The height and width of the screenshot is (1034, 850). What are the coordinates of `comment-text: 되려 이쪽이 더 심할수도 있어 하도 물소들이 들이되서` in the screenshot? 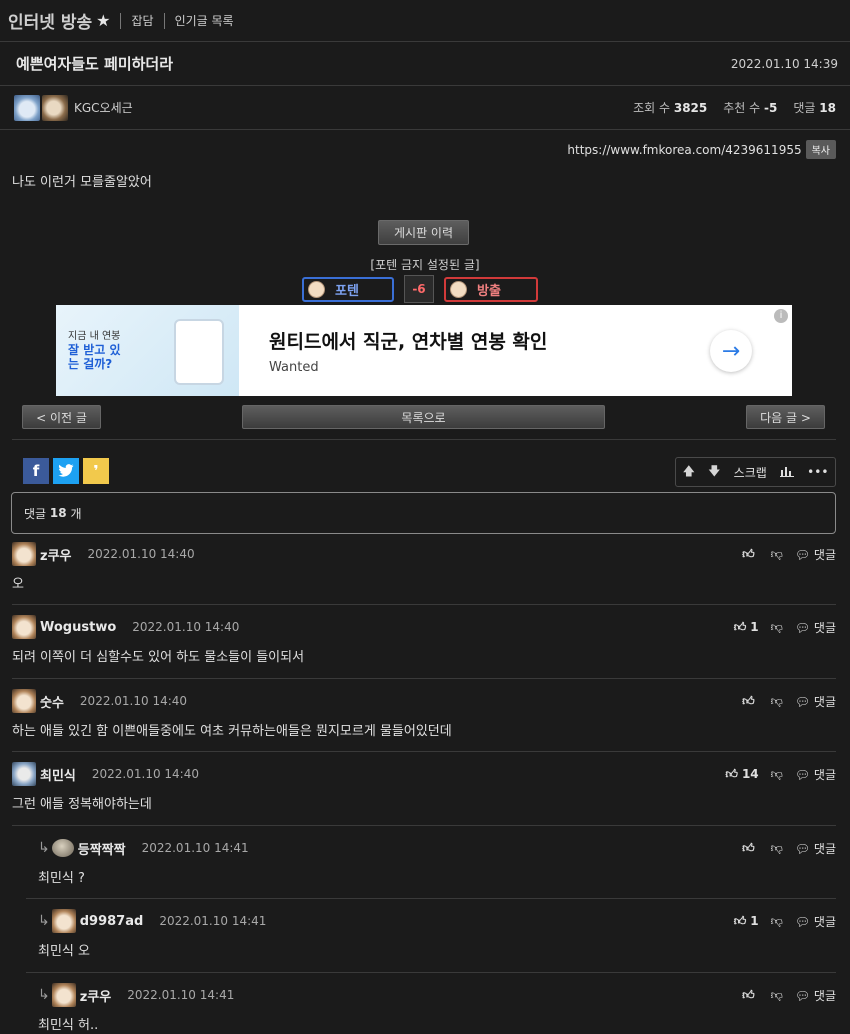 It's located at (158, 657).